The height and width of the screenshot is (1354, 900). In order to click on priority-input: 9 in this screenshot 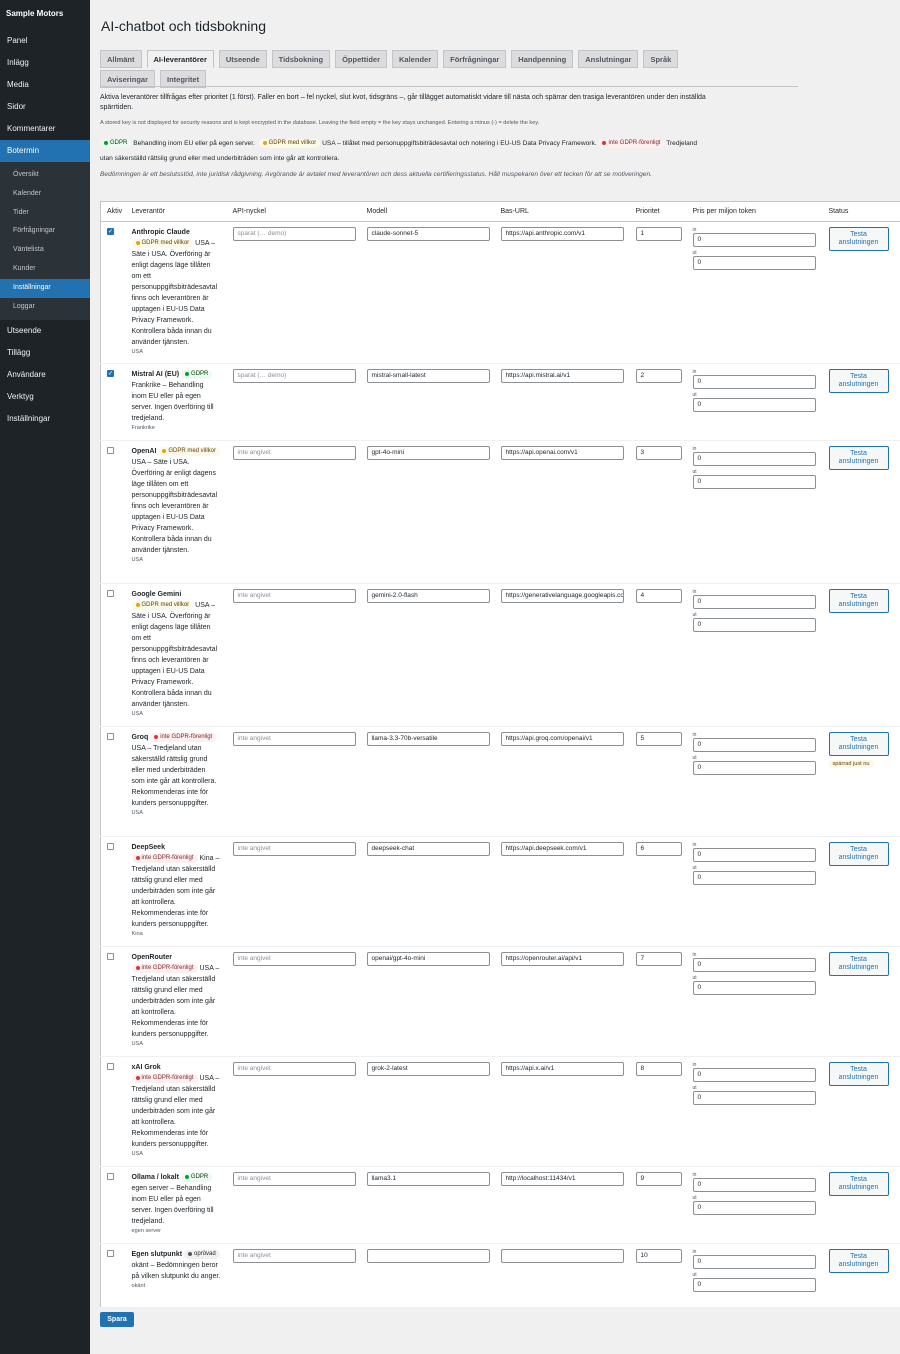, I will do `click(658, 1179)`.